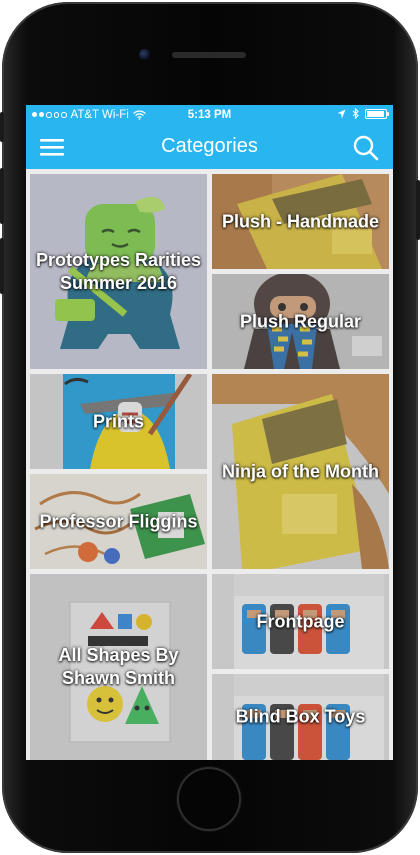  I want to click on category-label: Ninja of the Month, so click(300, 471).